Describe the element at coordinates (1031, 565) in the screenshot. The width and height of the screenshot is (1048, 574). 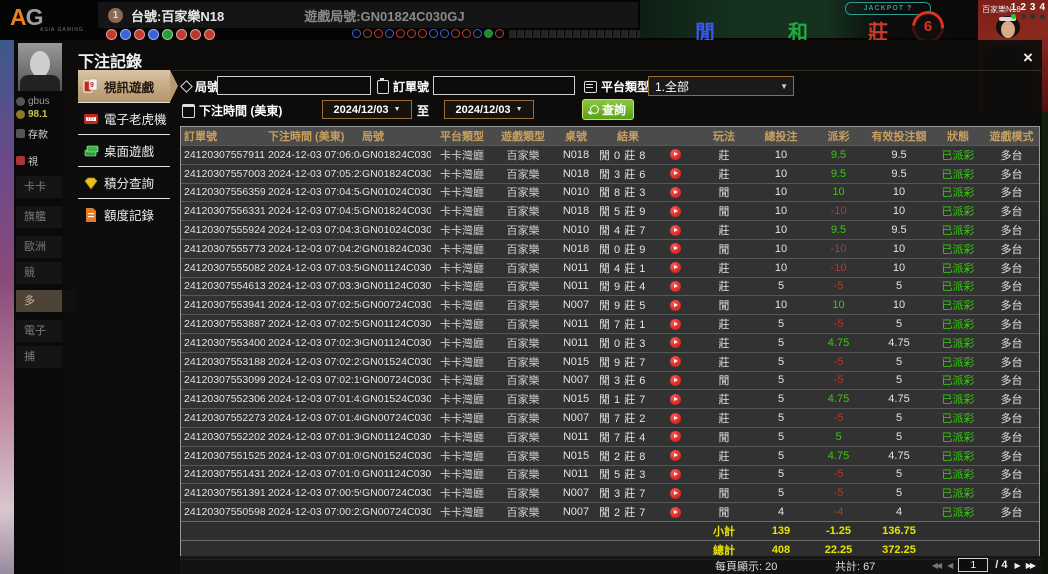
I see `last-page-icon: ▶▶` at that location.